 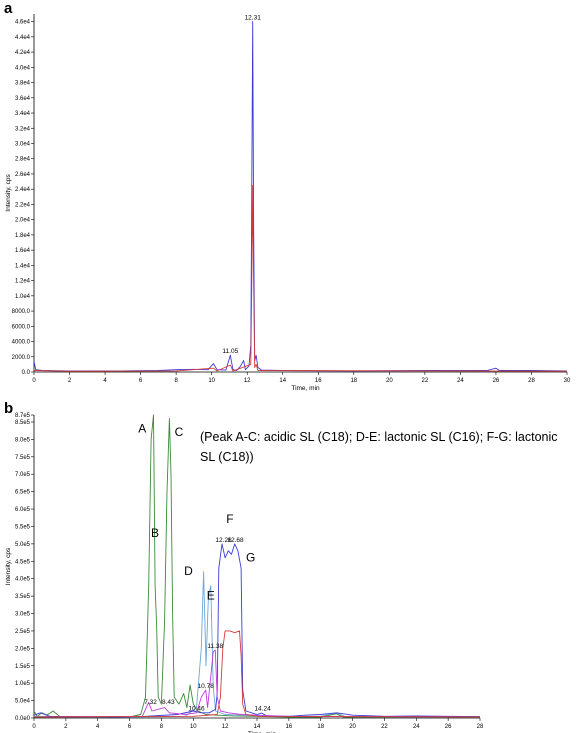 I want to click on y-tick-label: 5.5e5, so click(x=23, y=527).